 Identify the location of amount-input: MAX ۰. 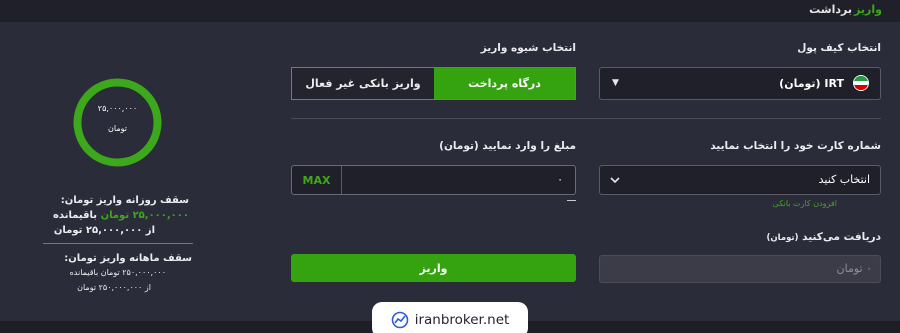
(433, 180).